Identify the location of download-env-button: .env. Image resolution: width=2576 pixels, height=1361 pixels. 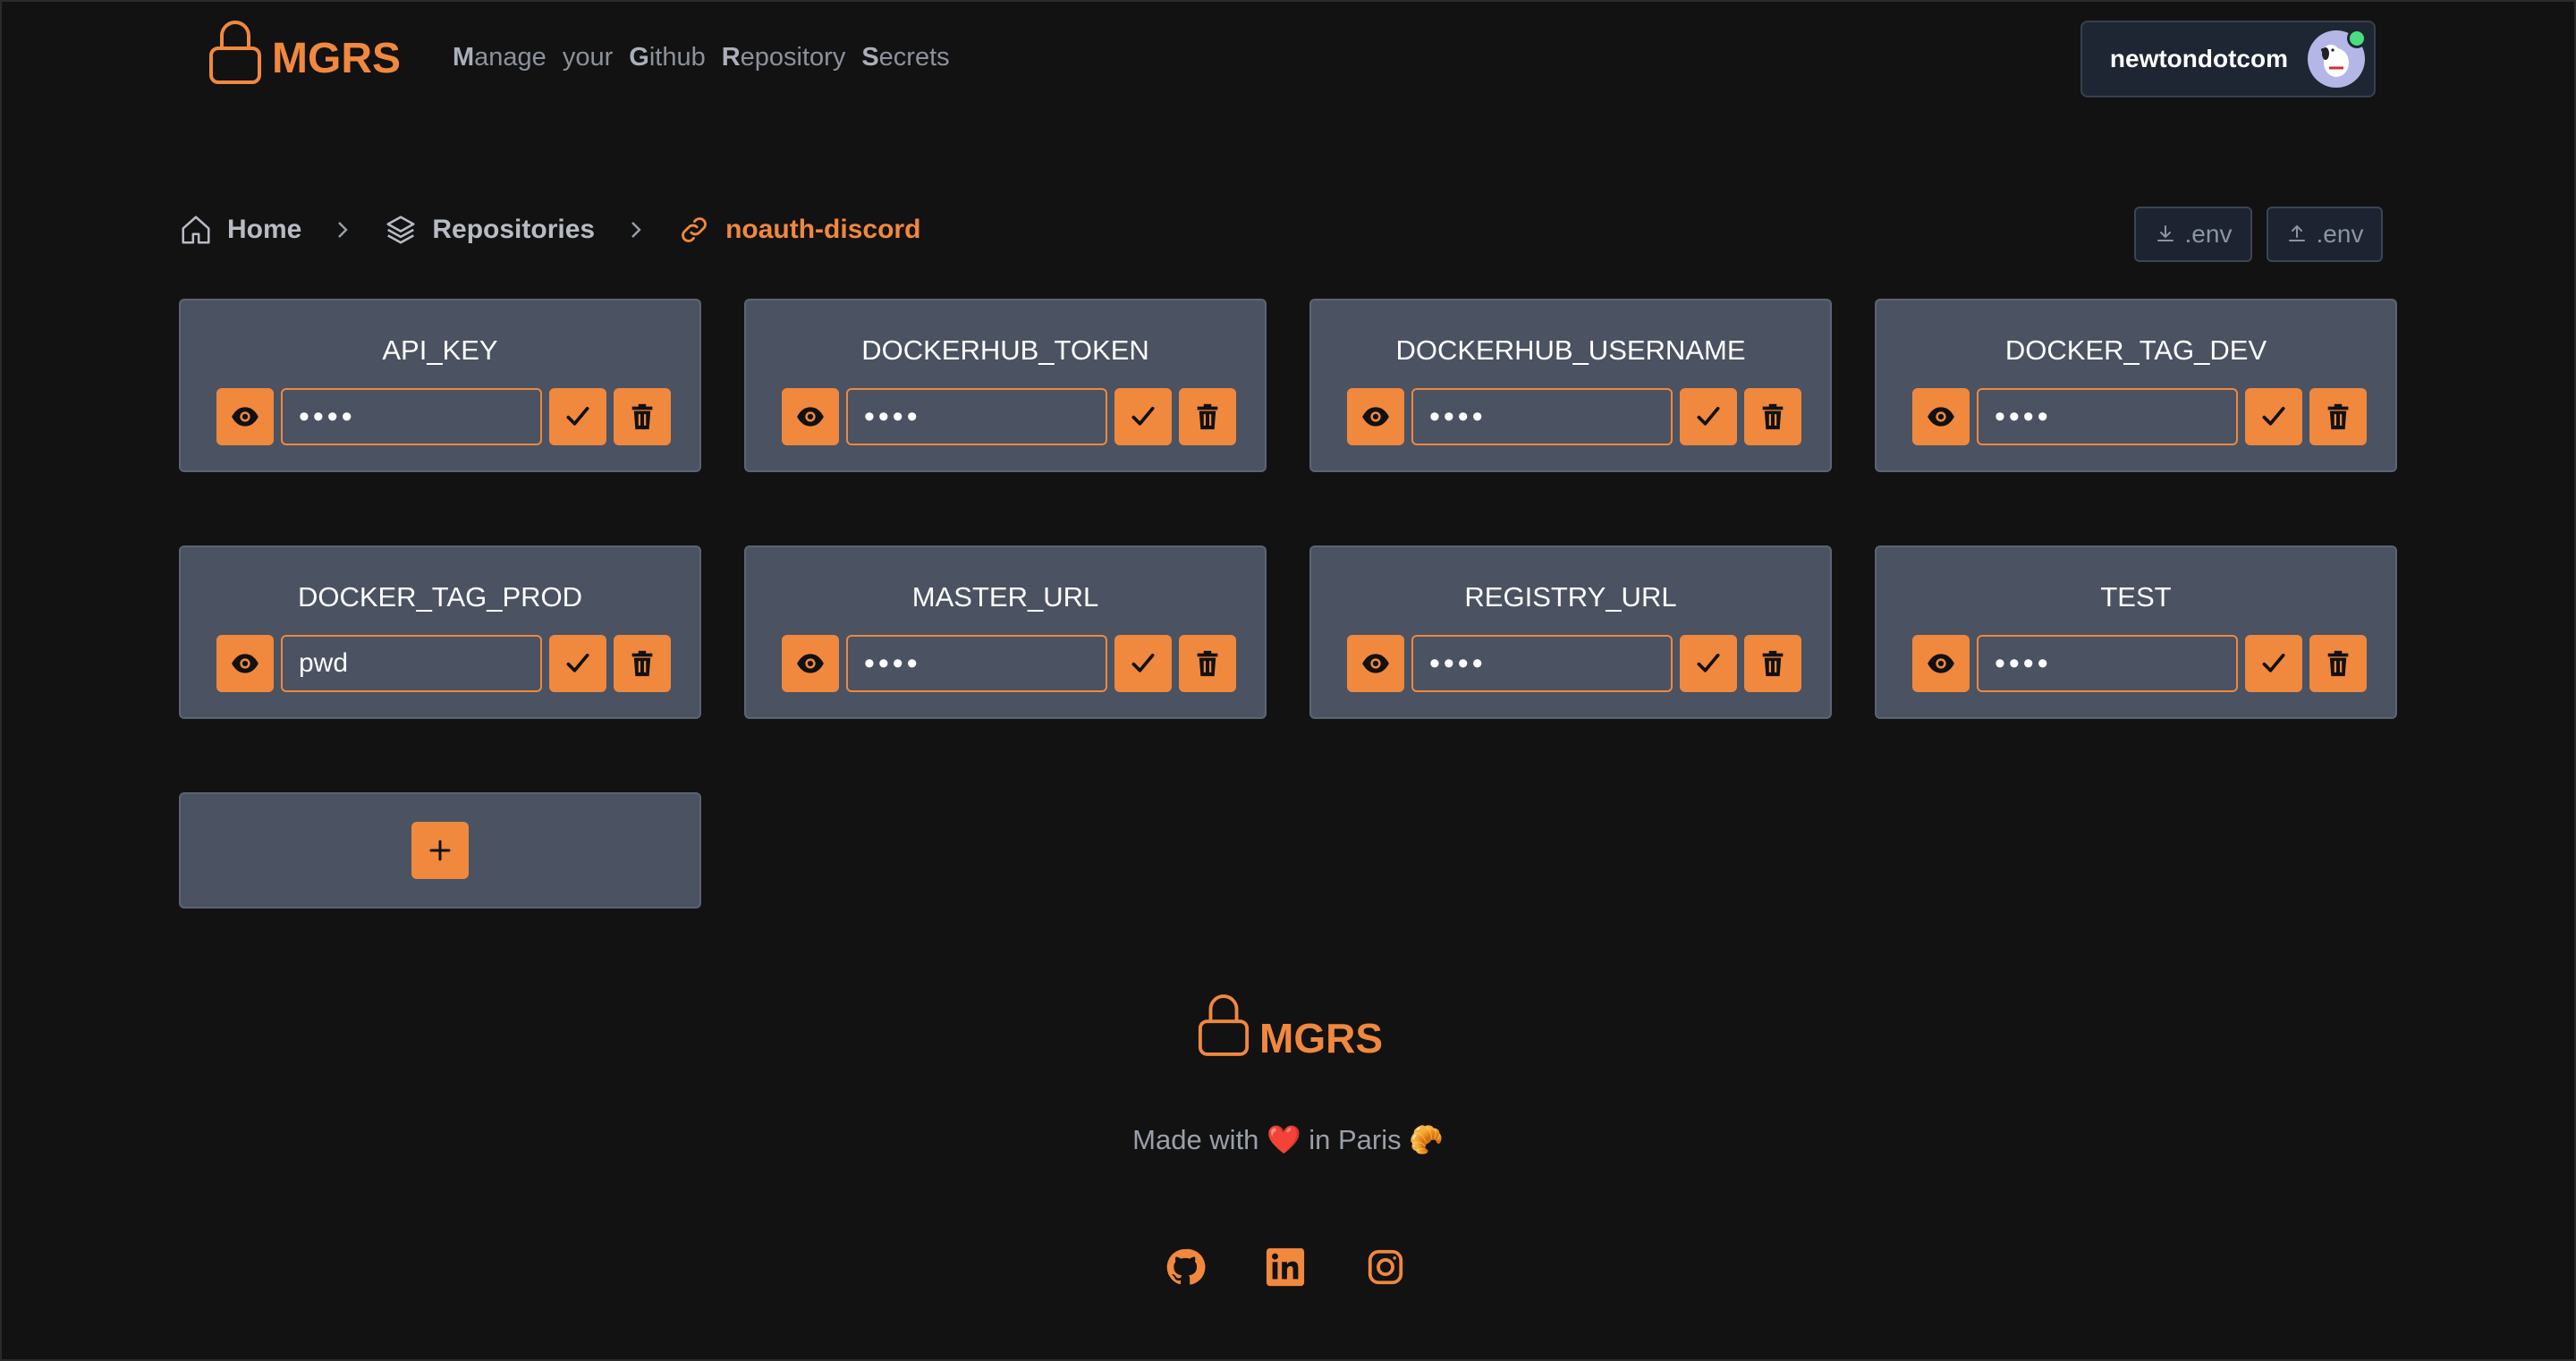
(2193, 234).